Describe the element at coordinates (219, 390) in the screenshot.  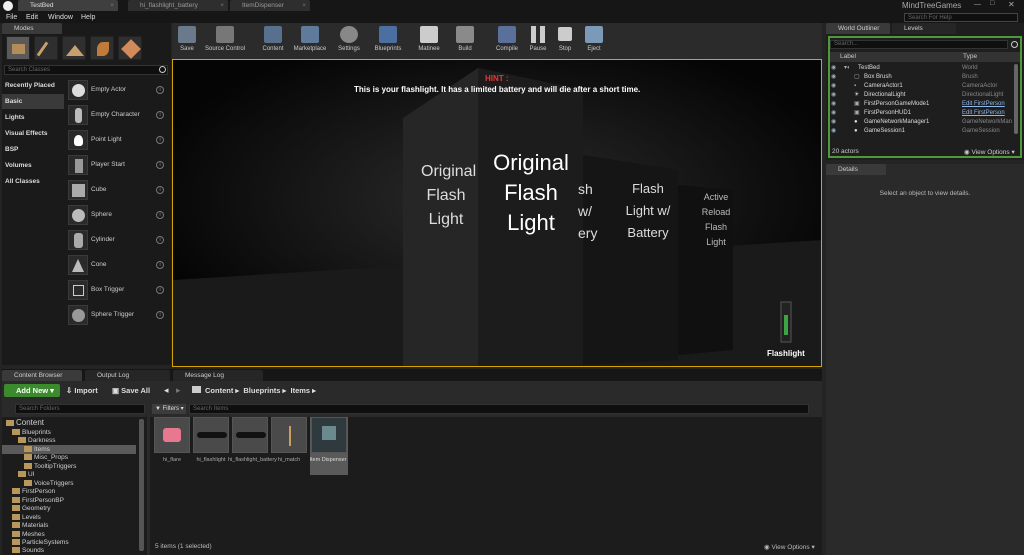
I see `breadcrumb-content: Content` at that location.